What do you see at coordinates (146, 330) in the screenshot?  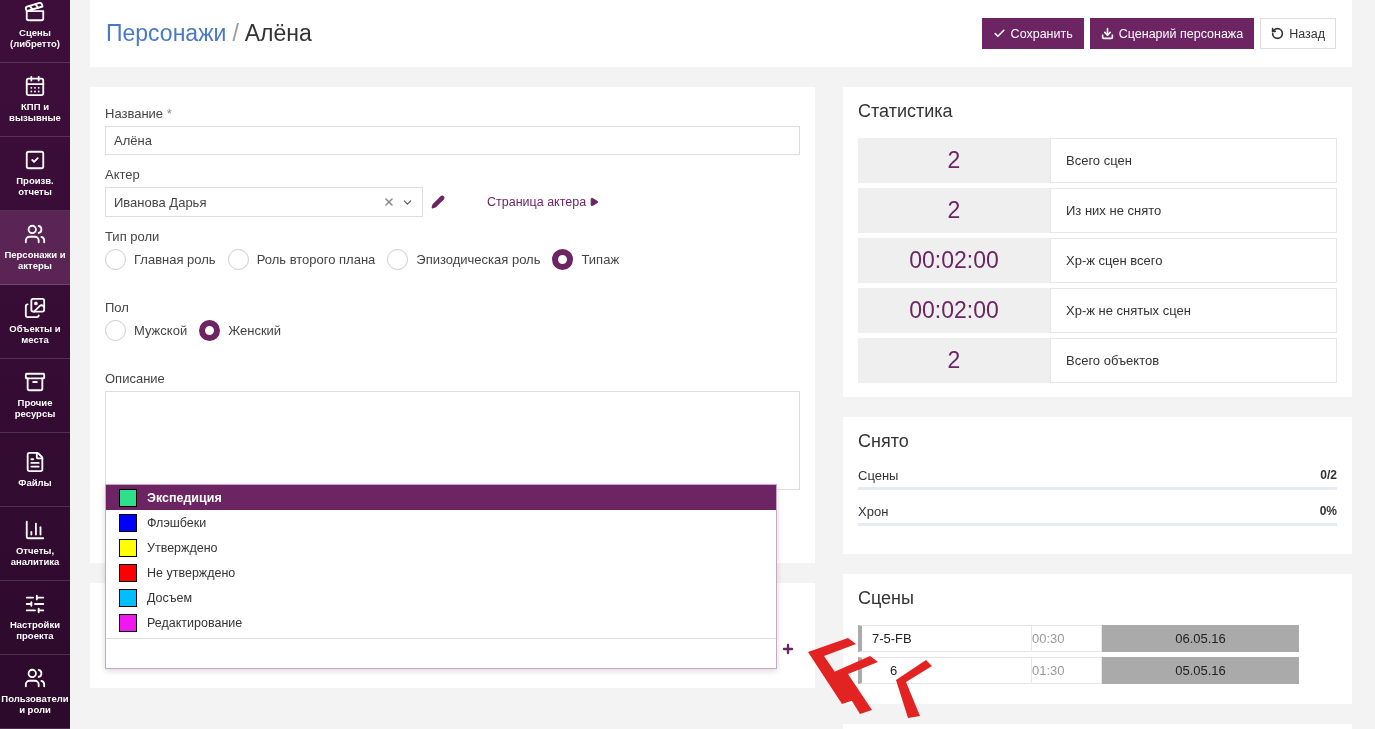 I see `gender-radio-option: Мужской` at bounding box center [146, 330].